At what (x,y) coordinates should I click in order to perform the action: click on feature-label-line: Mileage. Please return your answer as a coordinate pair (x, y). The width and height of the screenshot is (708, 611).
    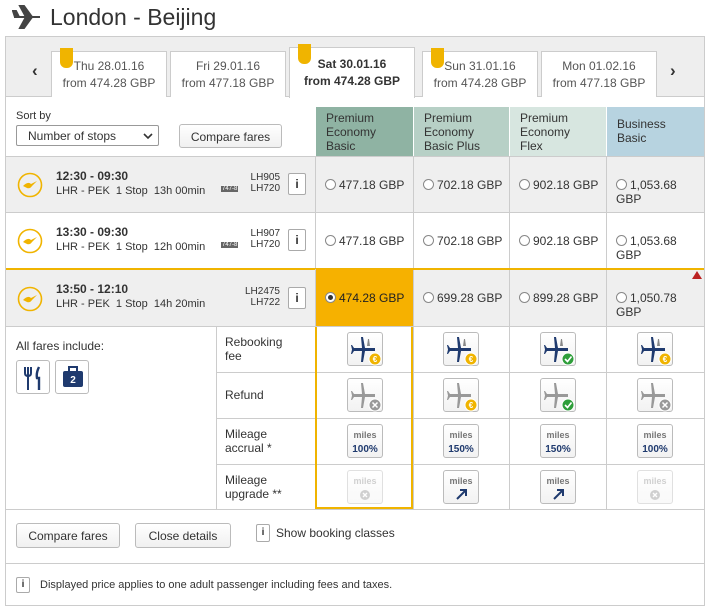
    Looking at the image, I should click on (246, 434).